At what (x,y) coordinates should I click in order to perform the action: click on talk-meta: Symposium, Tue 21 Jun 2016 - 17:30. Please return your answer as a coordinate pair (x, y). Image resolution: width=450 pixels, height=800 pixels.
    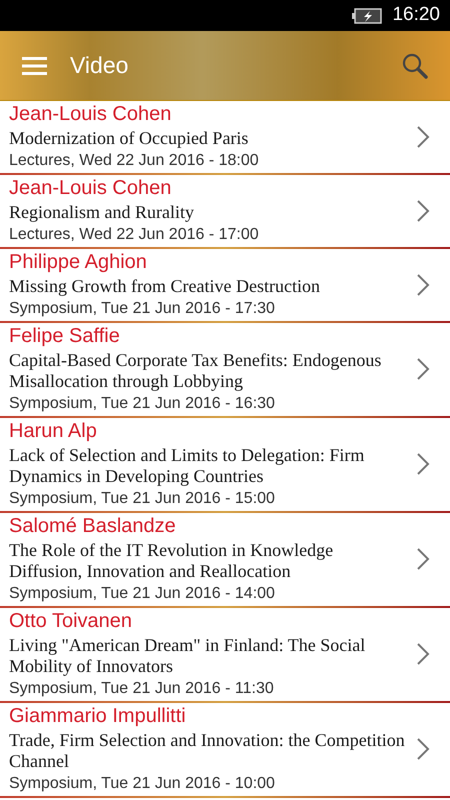
    Looking at the image, I should click on (142, 309).